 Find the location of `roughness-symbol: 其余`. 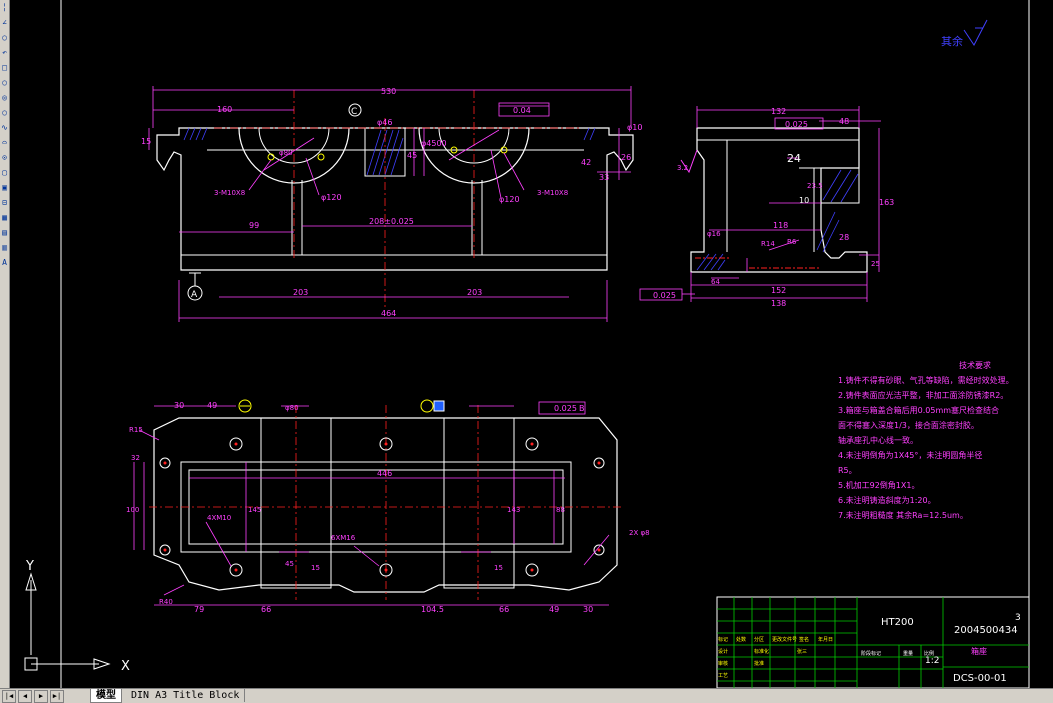

roughness-symbol: 其余 is located at coordinates (964, 33).